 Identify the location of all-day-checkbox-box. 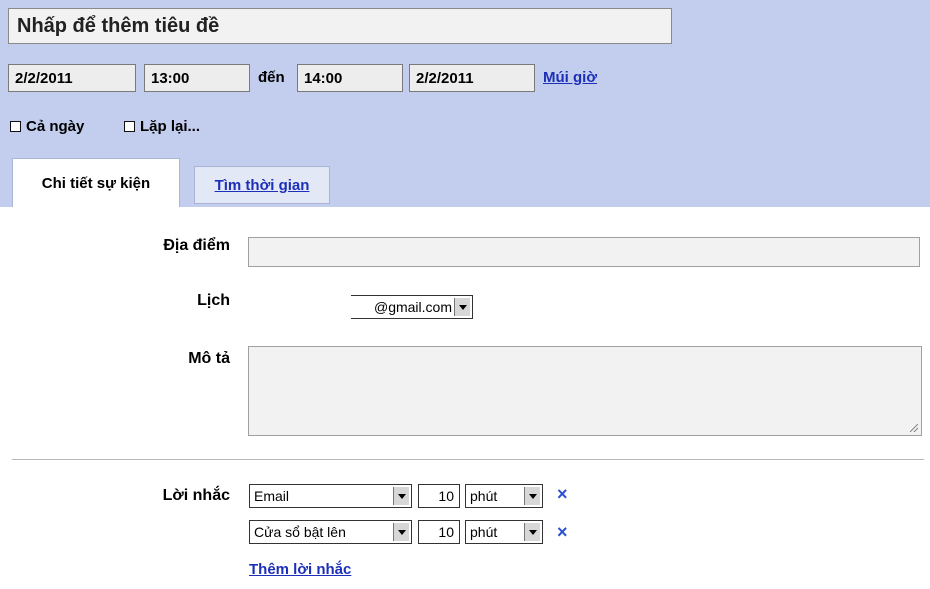
(15, 126).